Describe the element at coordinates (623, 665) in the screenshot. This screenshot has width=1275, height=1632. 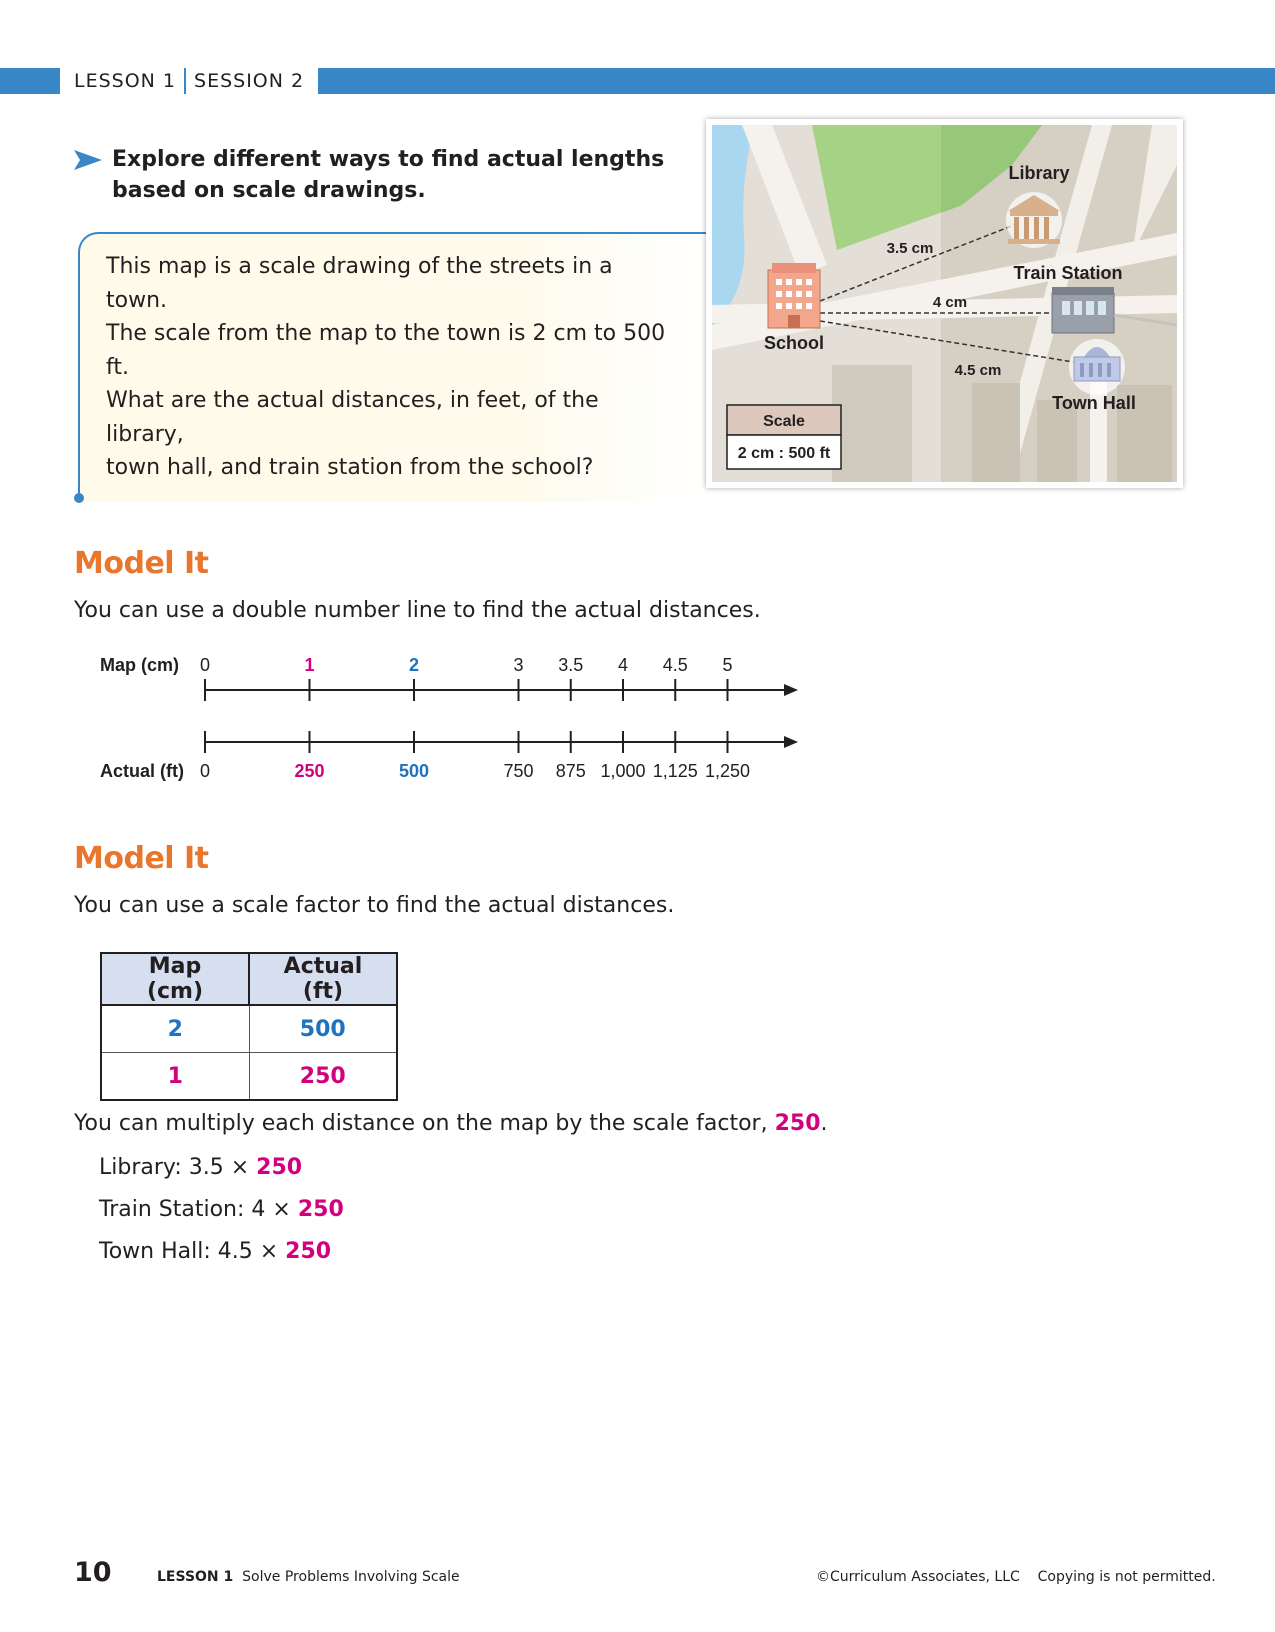
I see `map-tick-label: 4` at that location.